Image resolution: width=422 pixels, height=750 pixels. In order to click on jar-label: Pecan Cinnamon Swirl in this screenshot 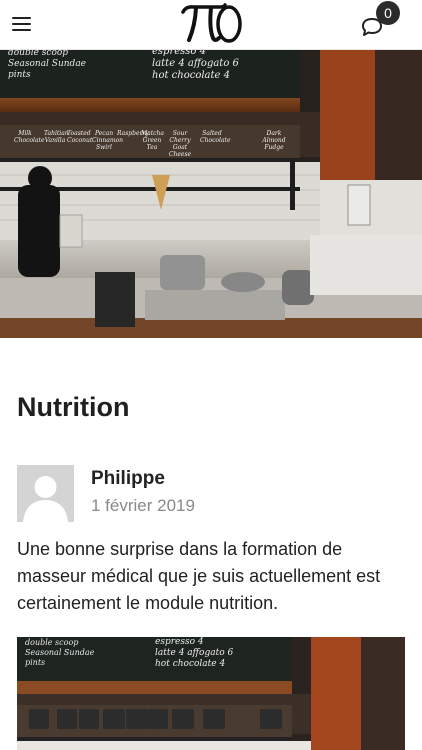, I will do `click(107, 140)`.